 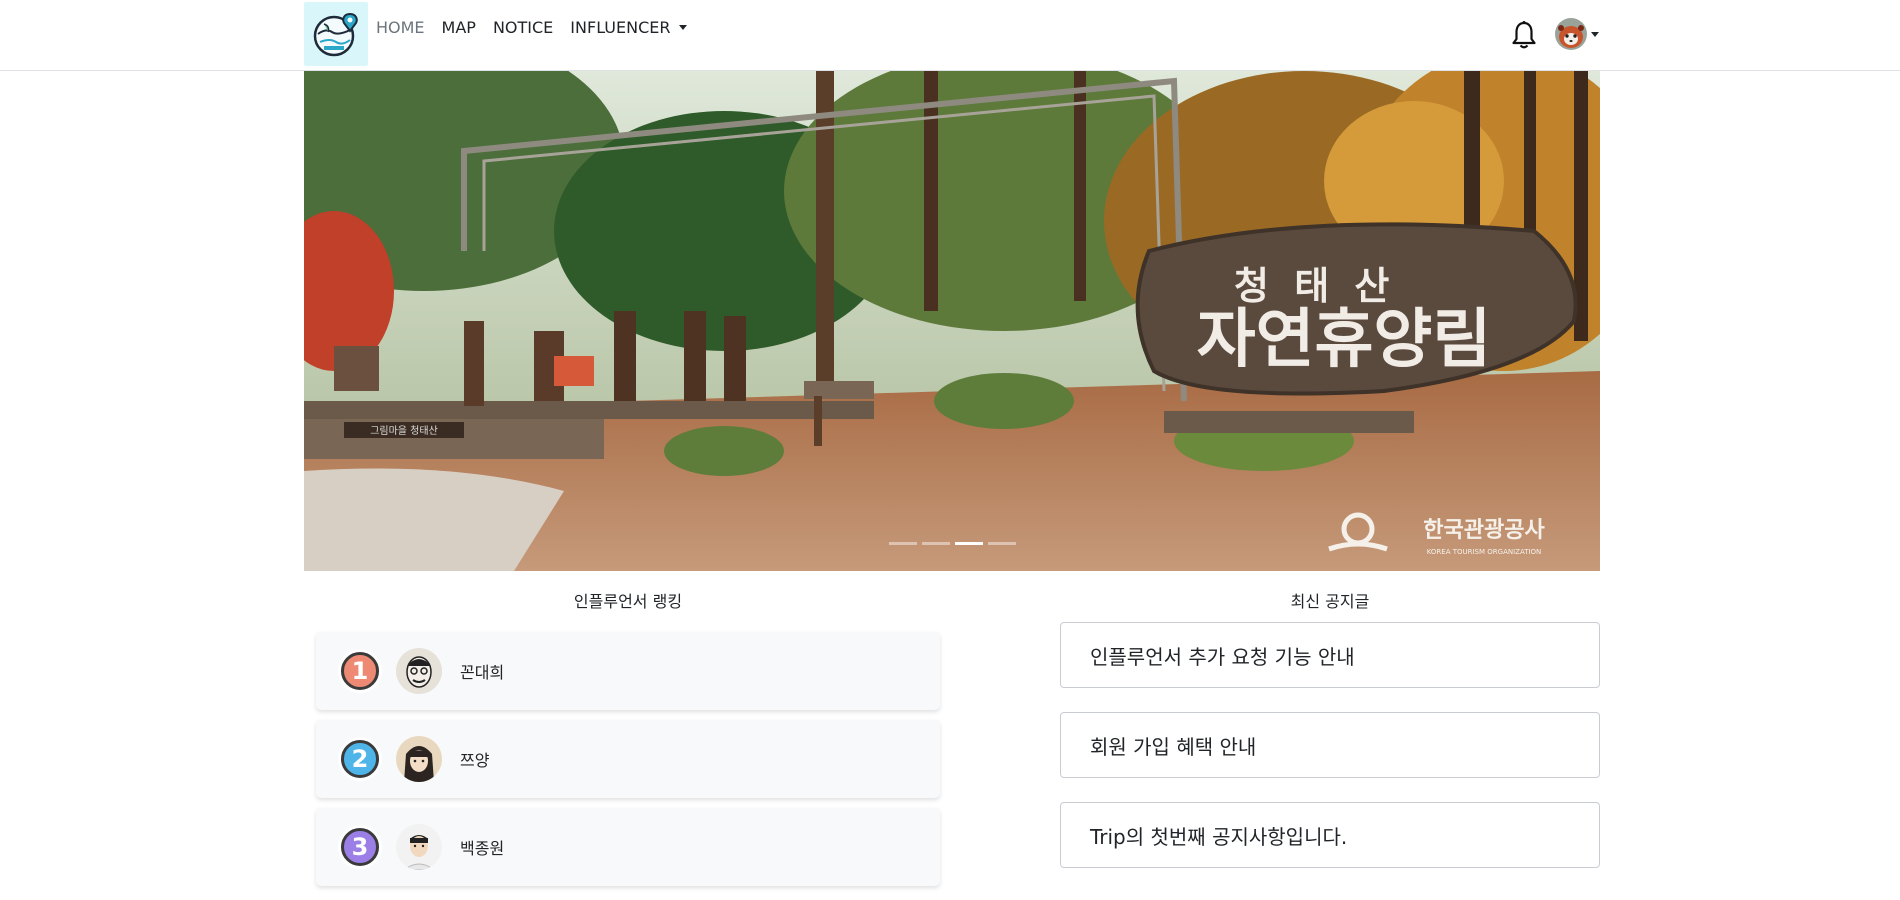 What do you see at coordinates (1222, 656) in the screenshot?
I see `notice-title: 인플루언서 추가 요청 기능 안내` at bounding box center [1222, 656].